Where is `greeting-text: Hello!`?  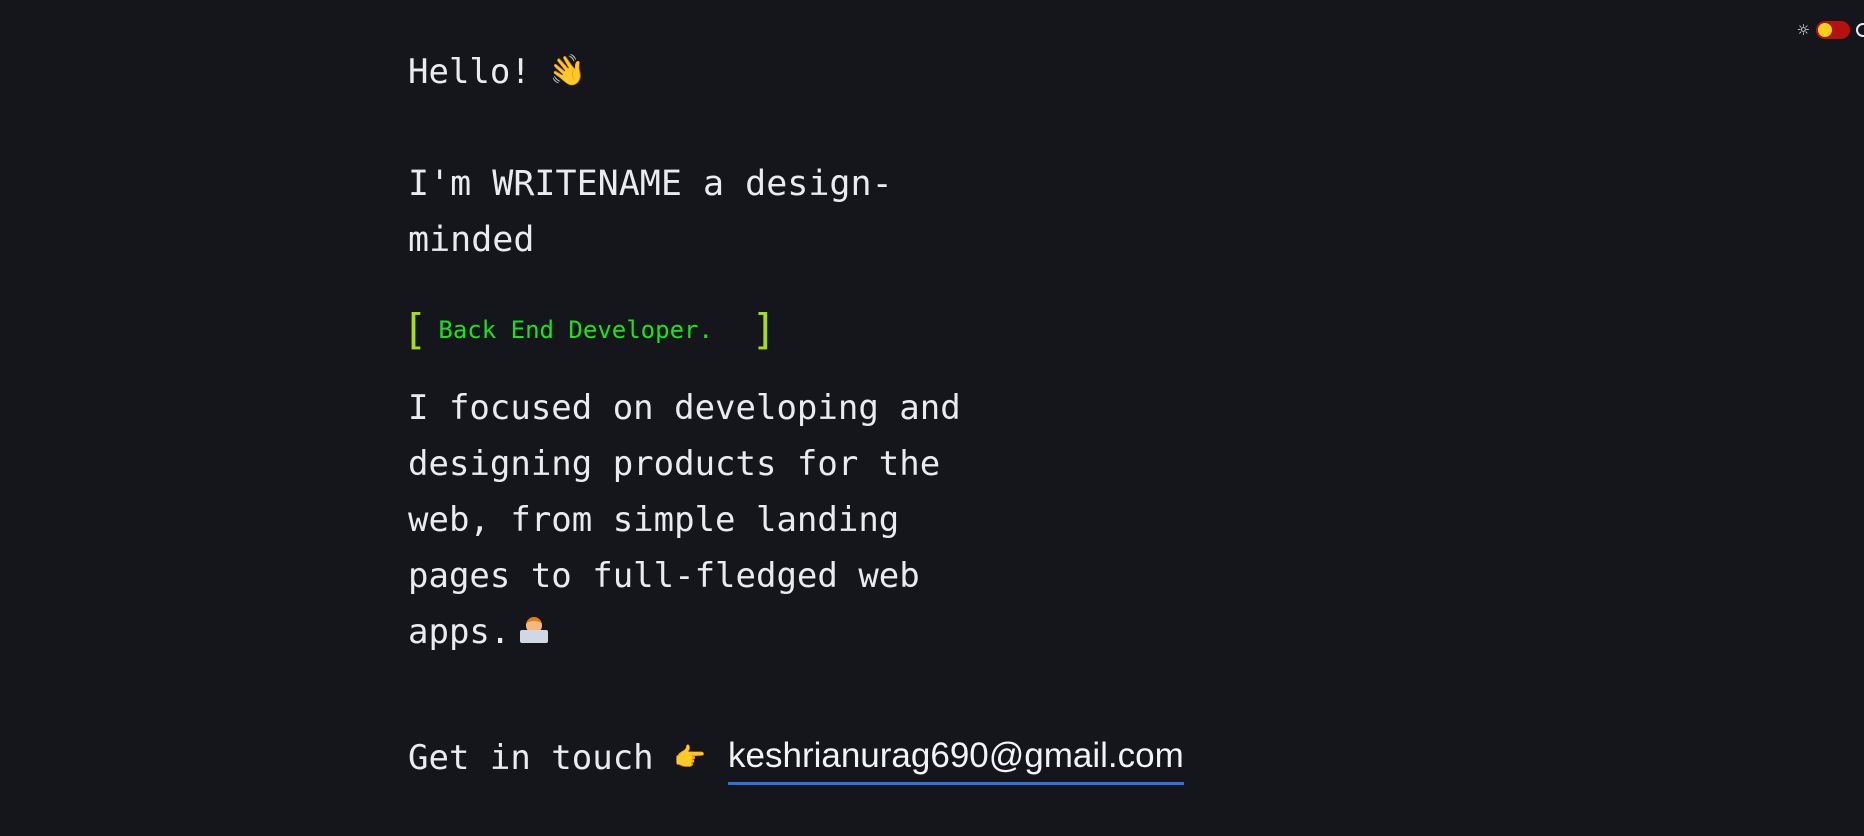 greeting-text: Hello! is located at coordinates (469, 72).